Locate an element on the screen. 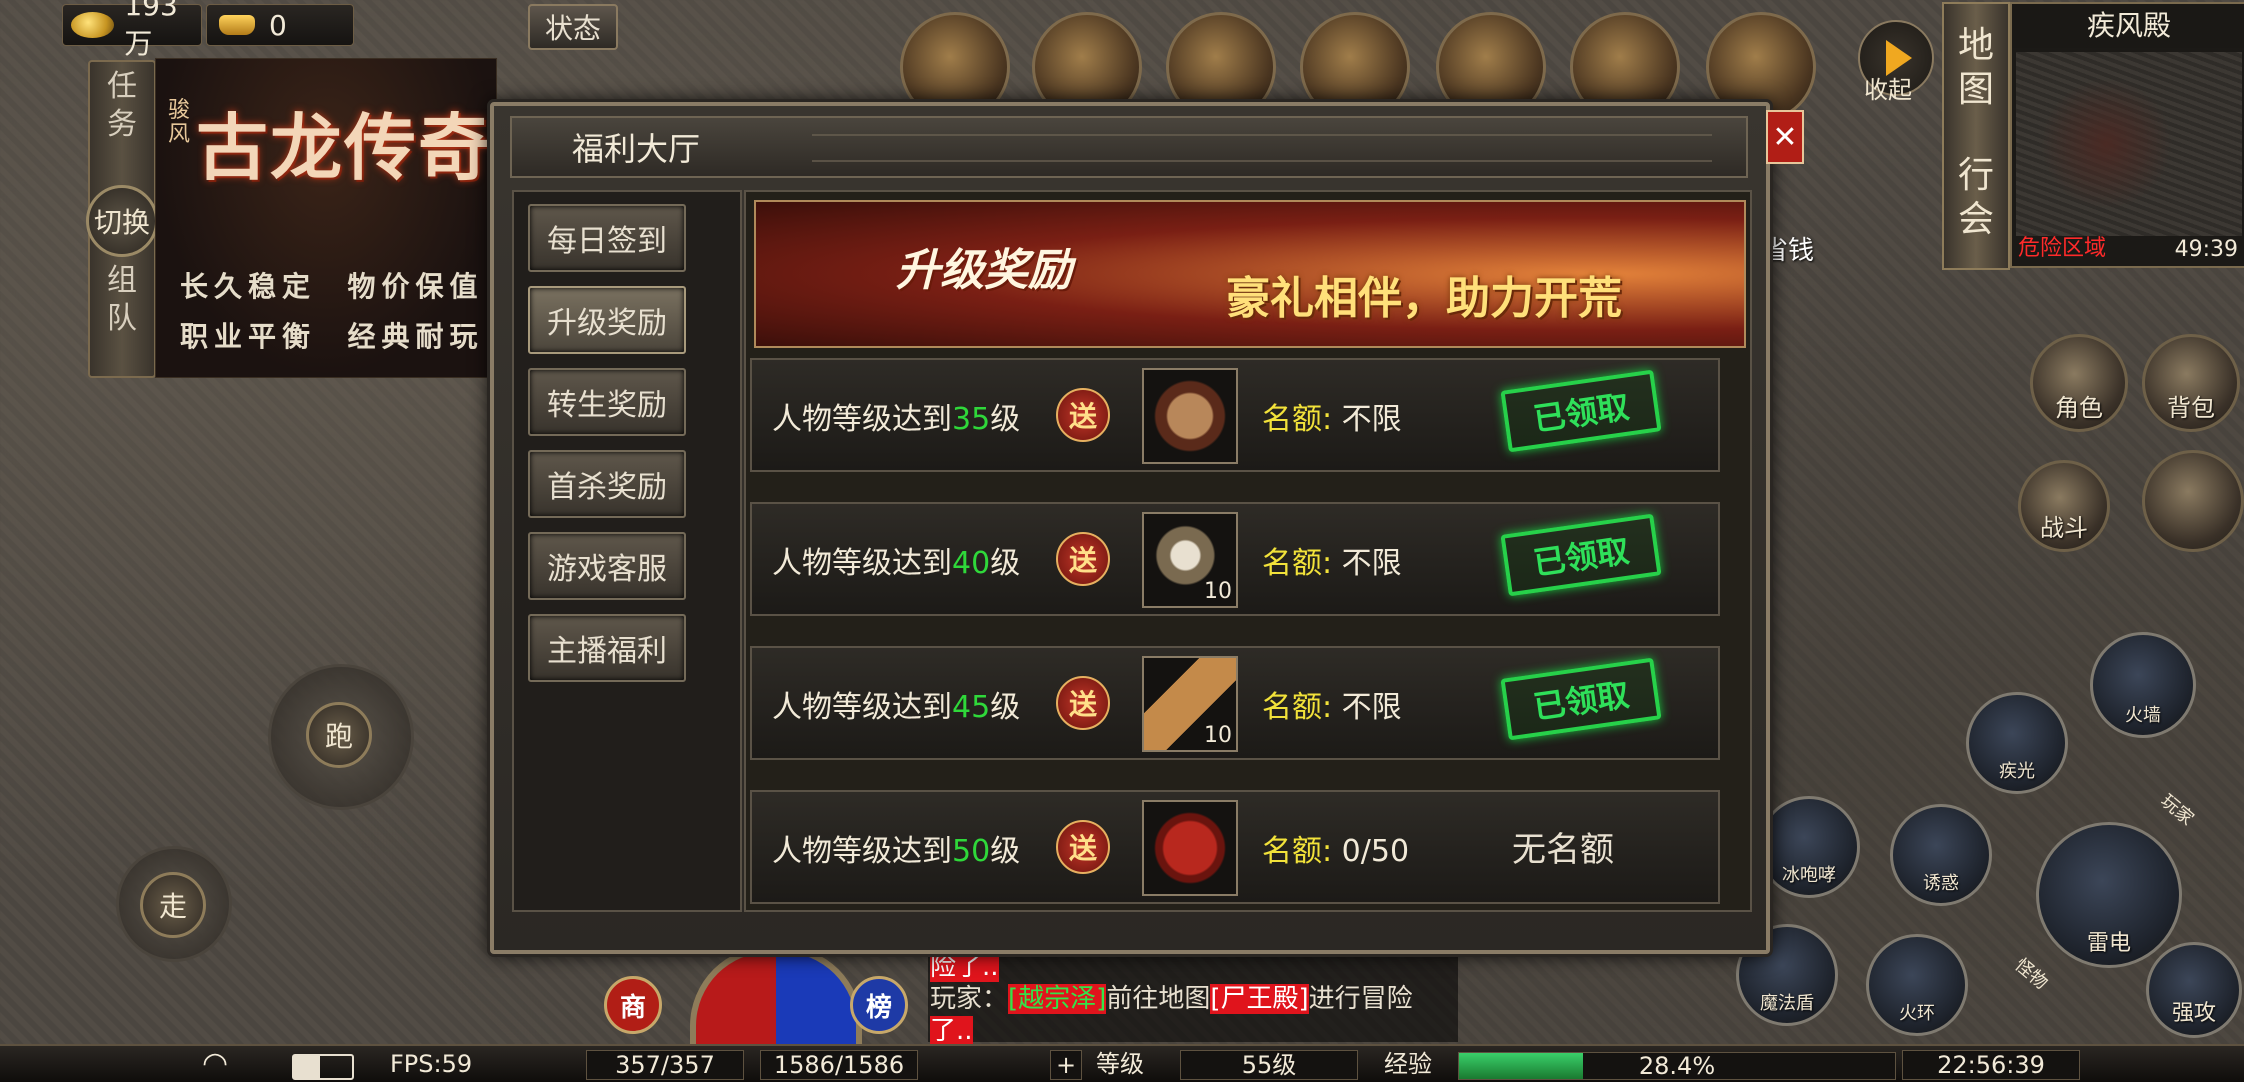  chat-box: 险了.. 玩家：[越宗泽]前往地图[尸王殿]进行冒险 了.. is located at coordinates (1193, 996).